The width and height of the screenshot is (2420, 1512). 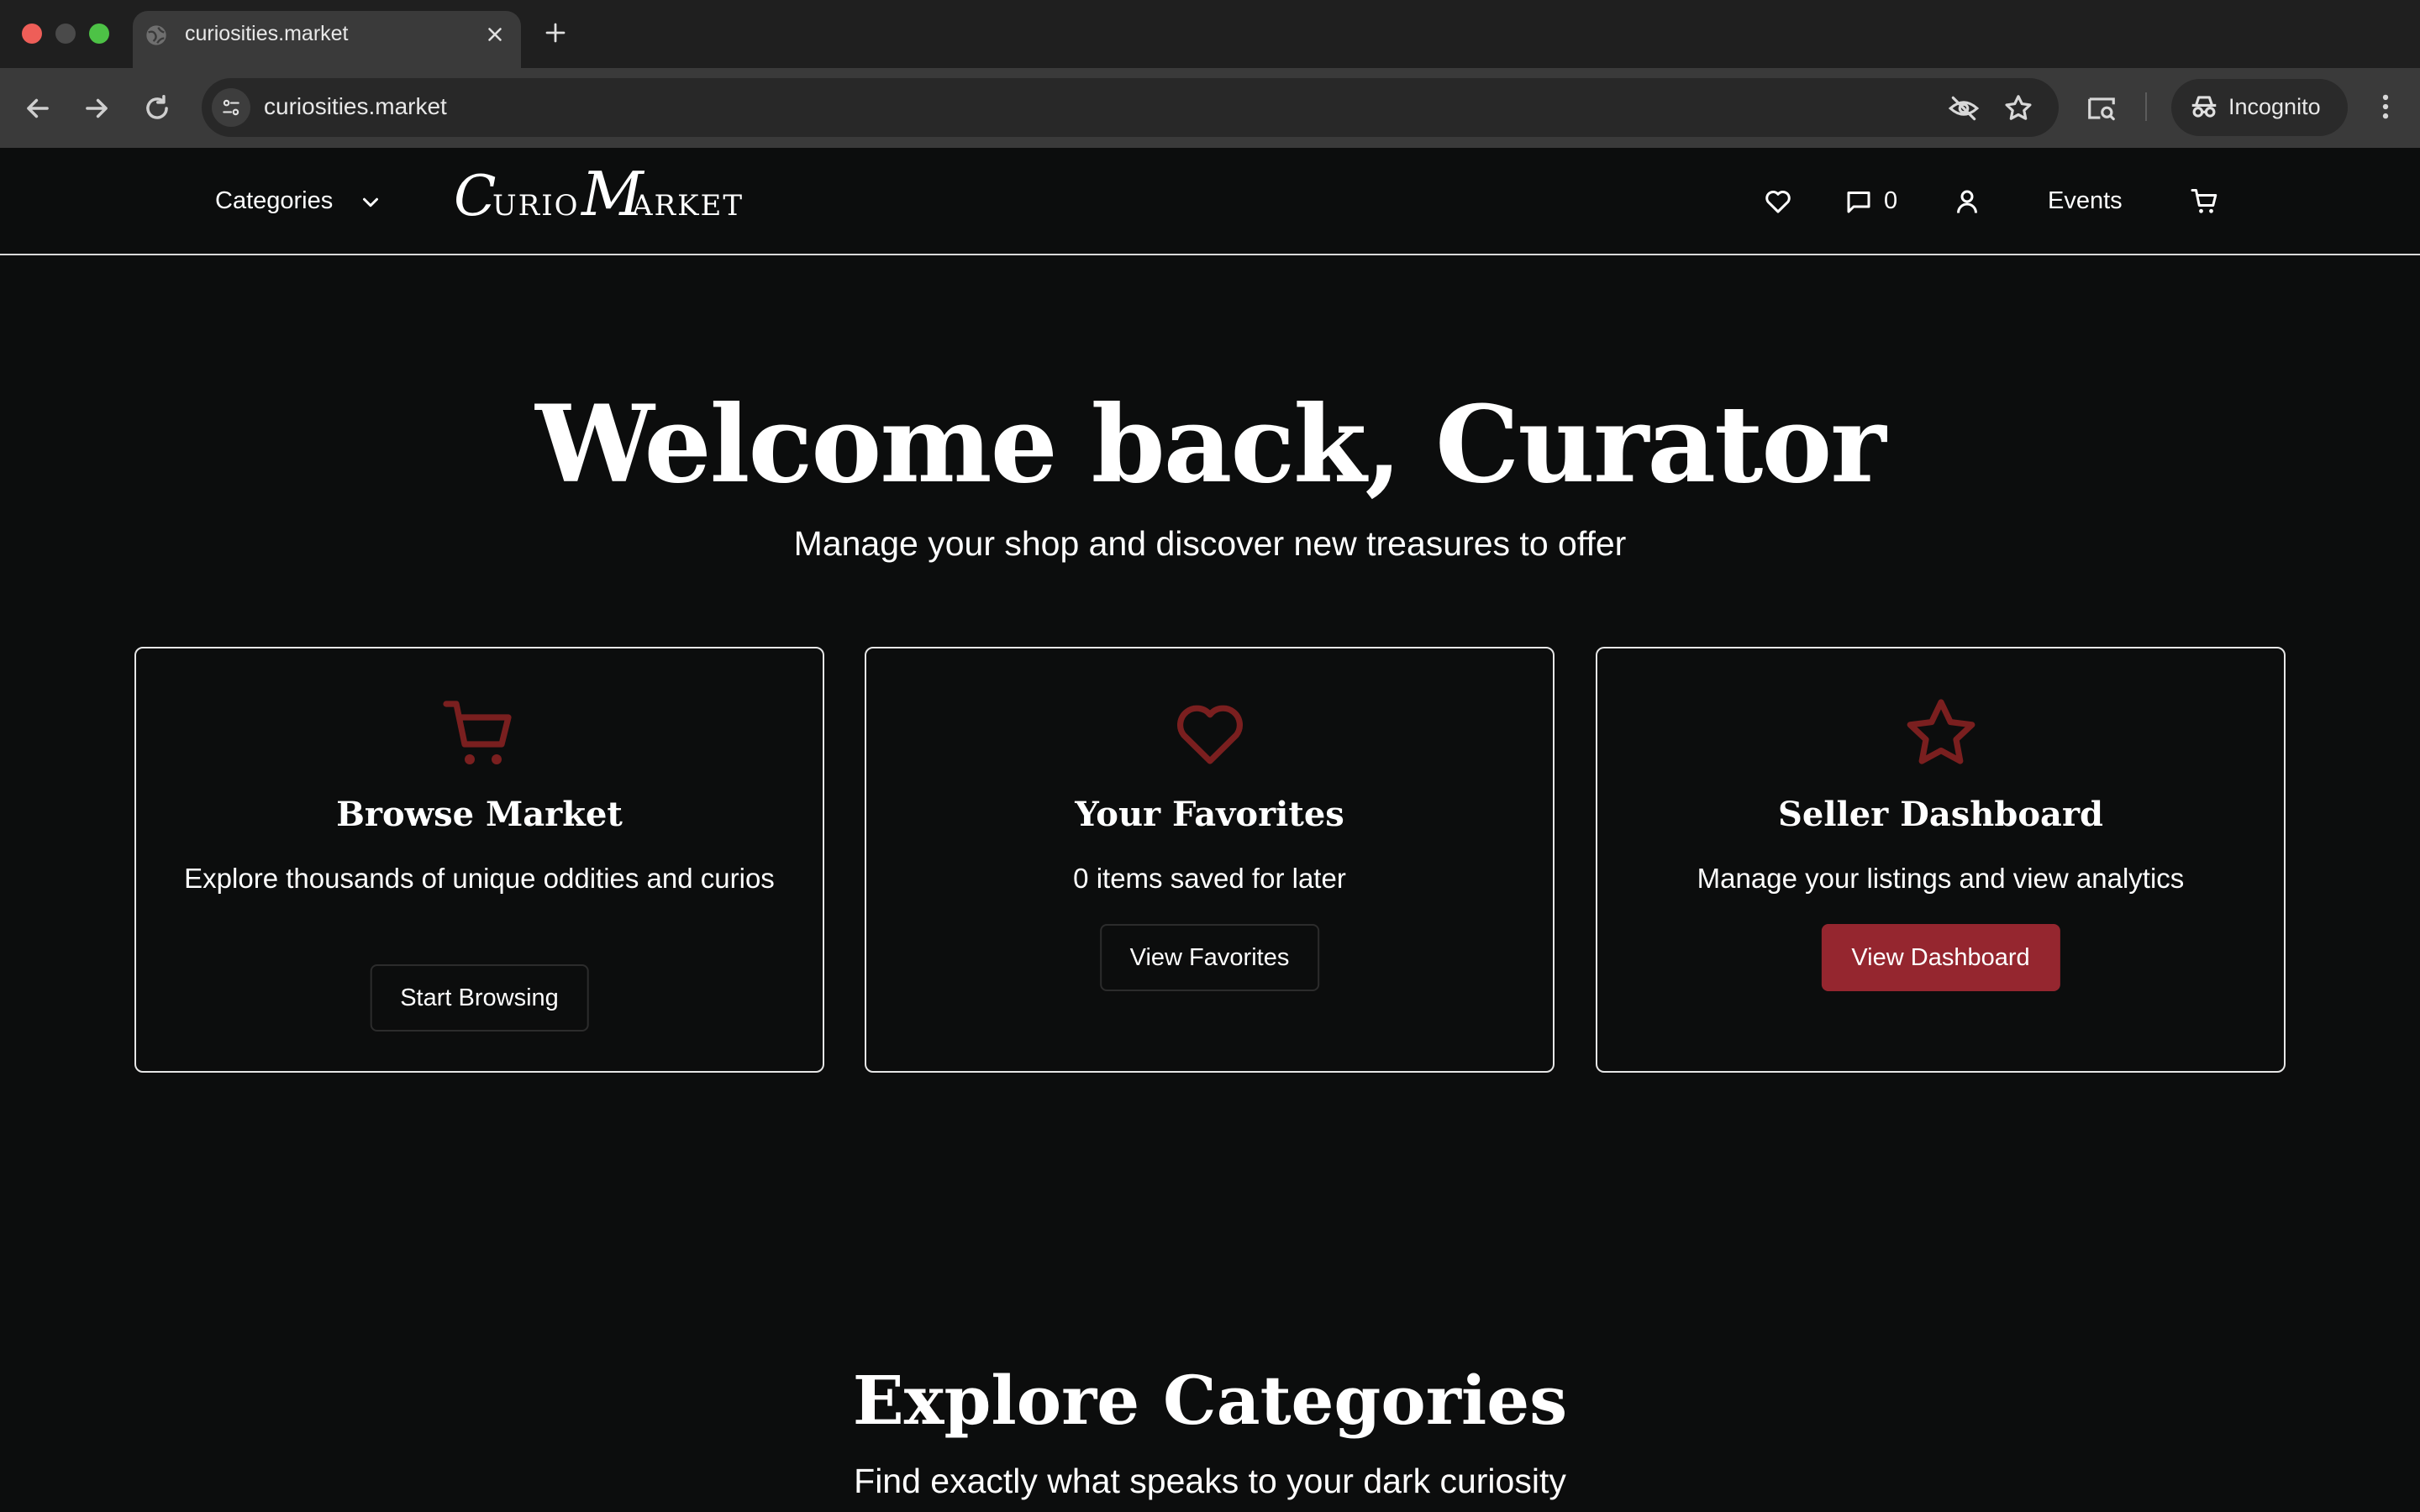 What do you see at coordinates (1940, 957) in the screenshot?
I see `view-dashboard-button: View Dashboard` at bounding box center [1940, 957].